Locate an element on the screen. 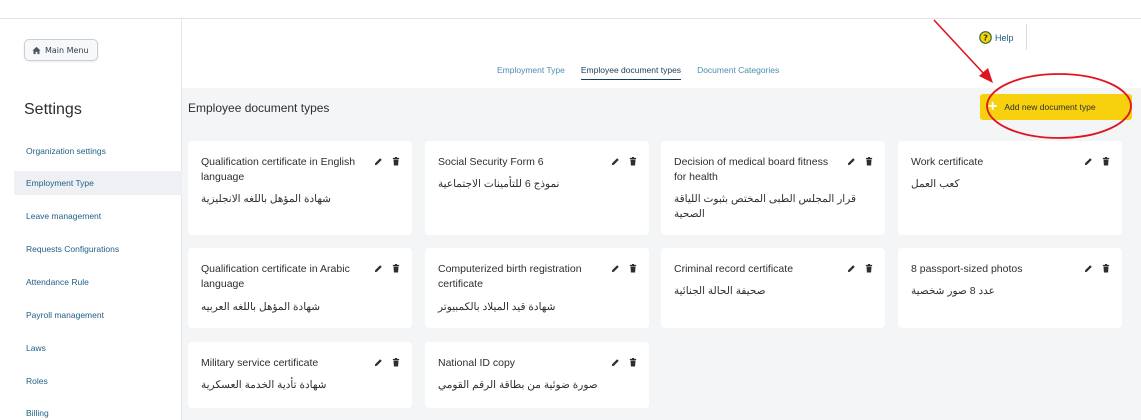  tab-document-categories: Document Categories is located at coordinates (738, 72).